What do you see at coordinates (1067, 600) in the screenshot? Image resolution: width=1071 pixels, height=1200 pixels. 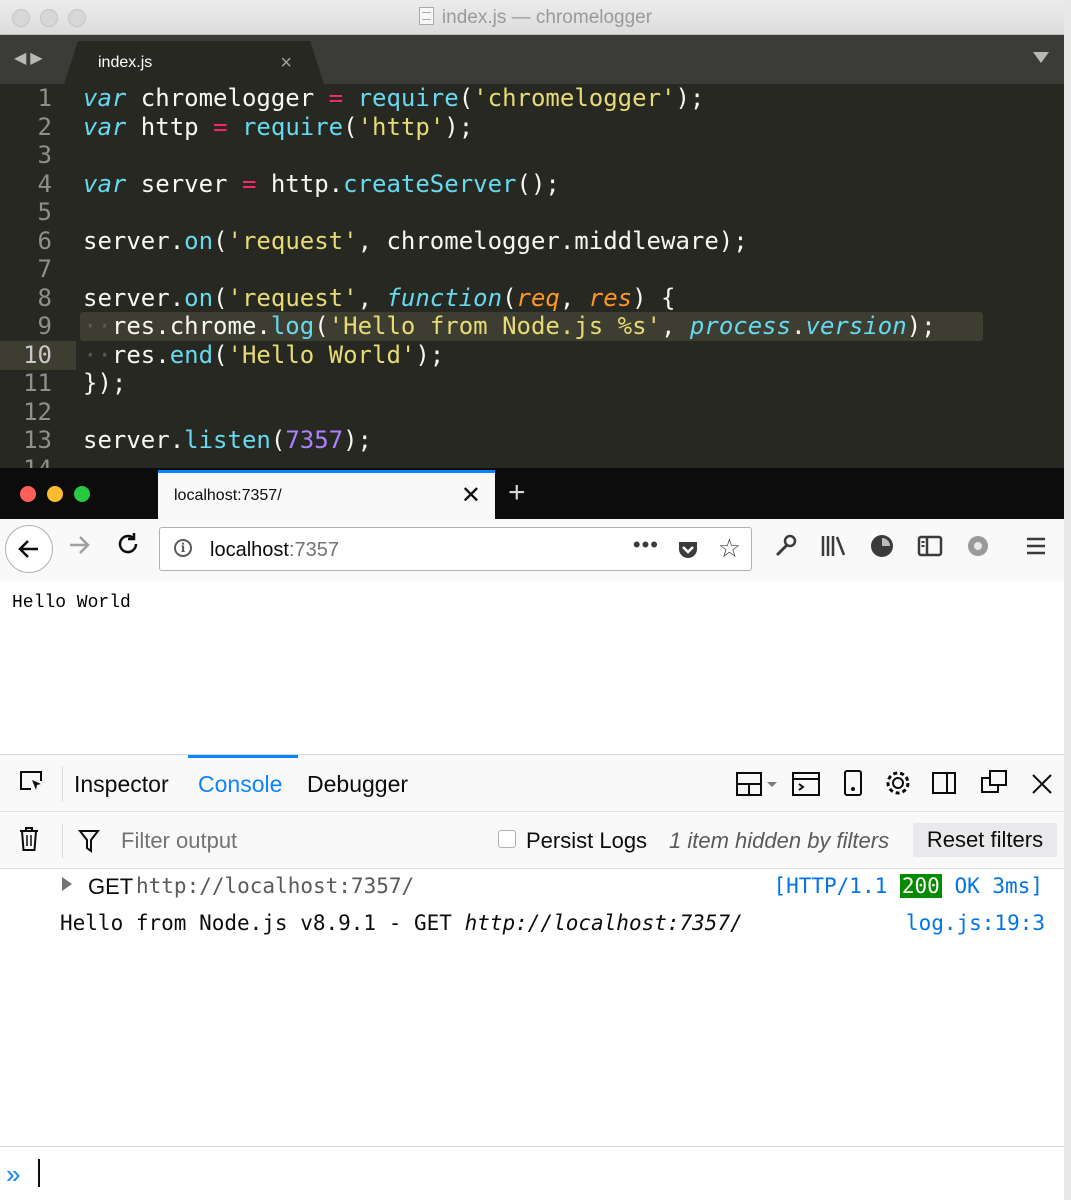 I see `window-edge` at bounding box center [1067, 600].